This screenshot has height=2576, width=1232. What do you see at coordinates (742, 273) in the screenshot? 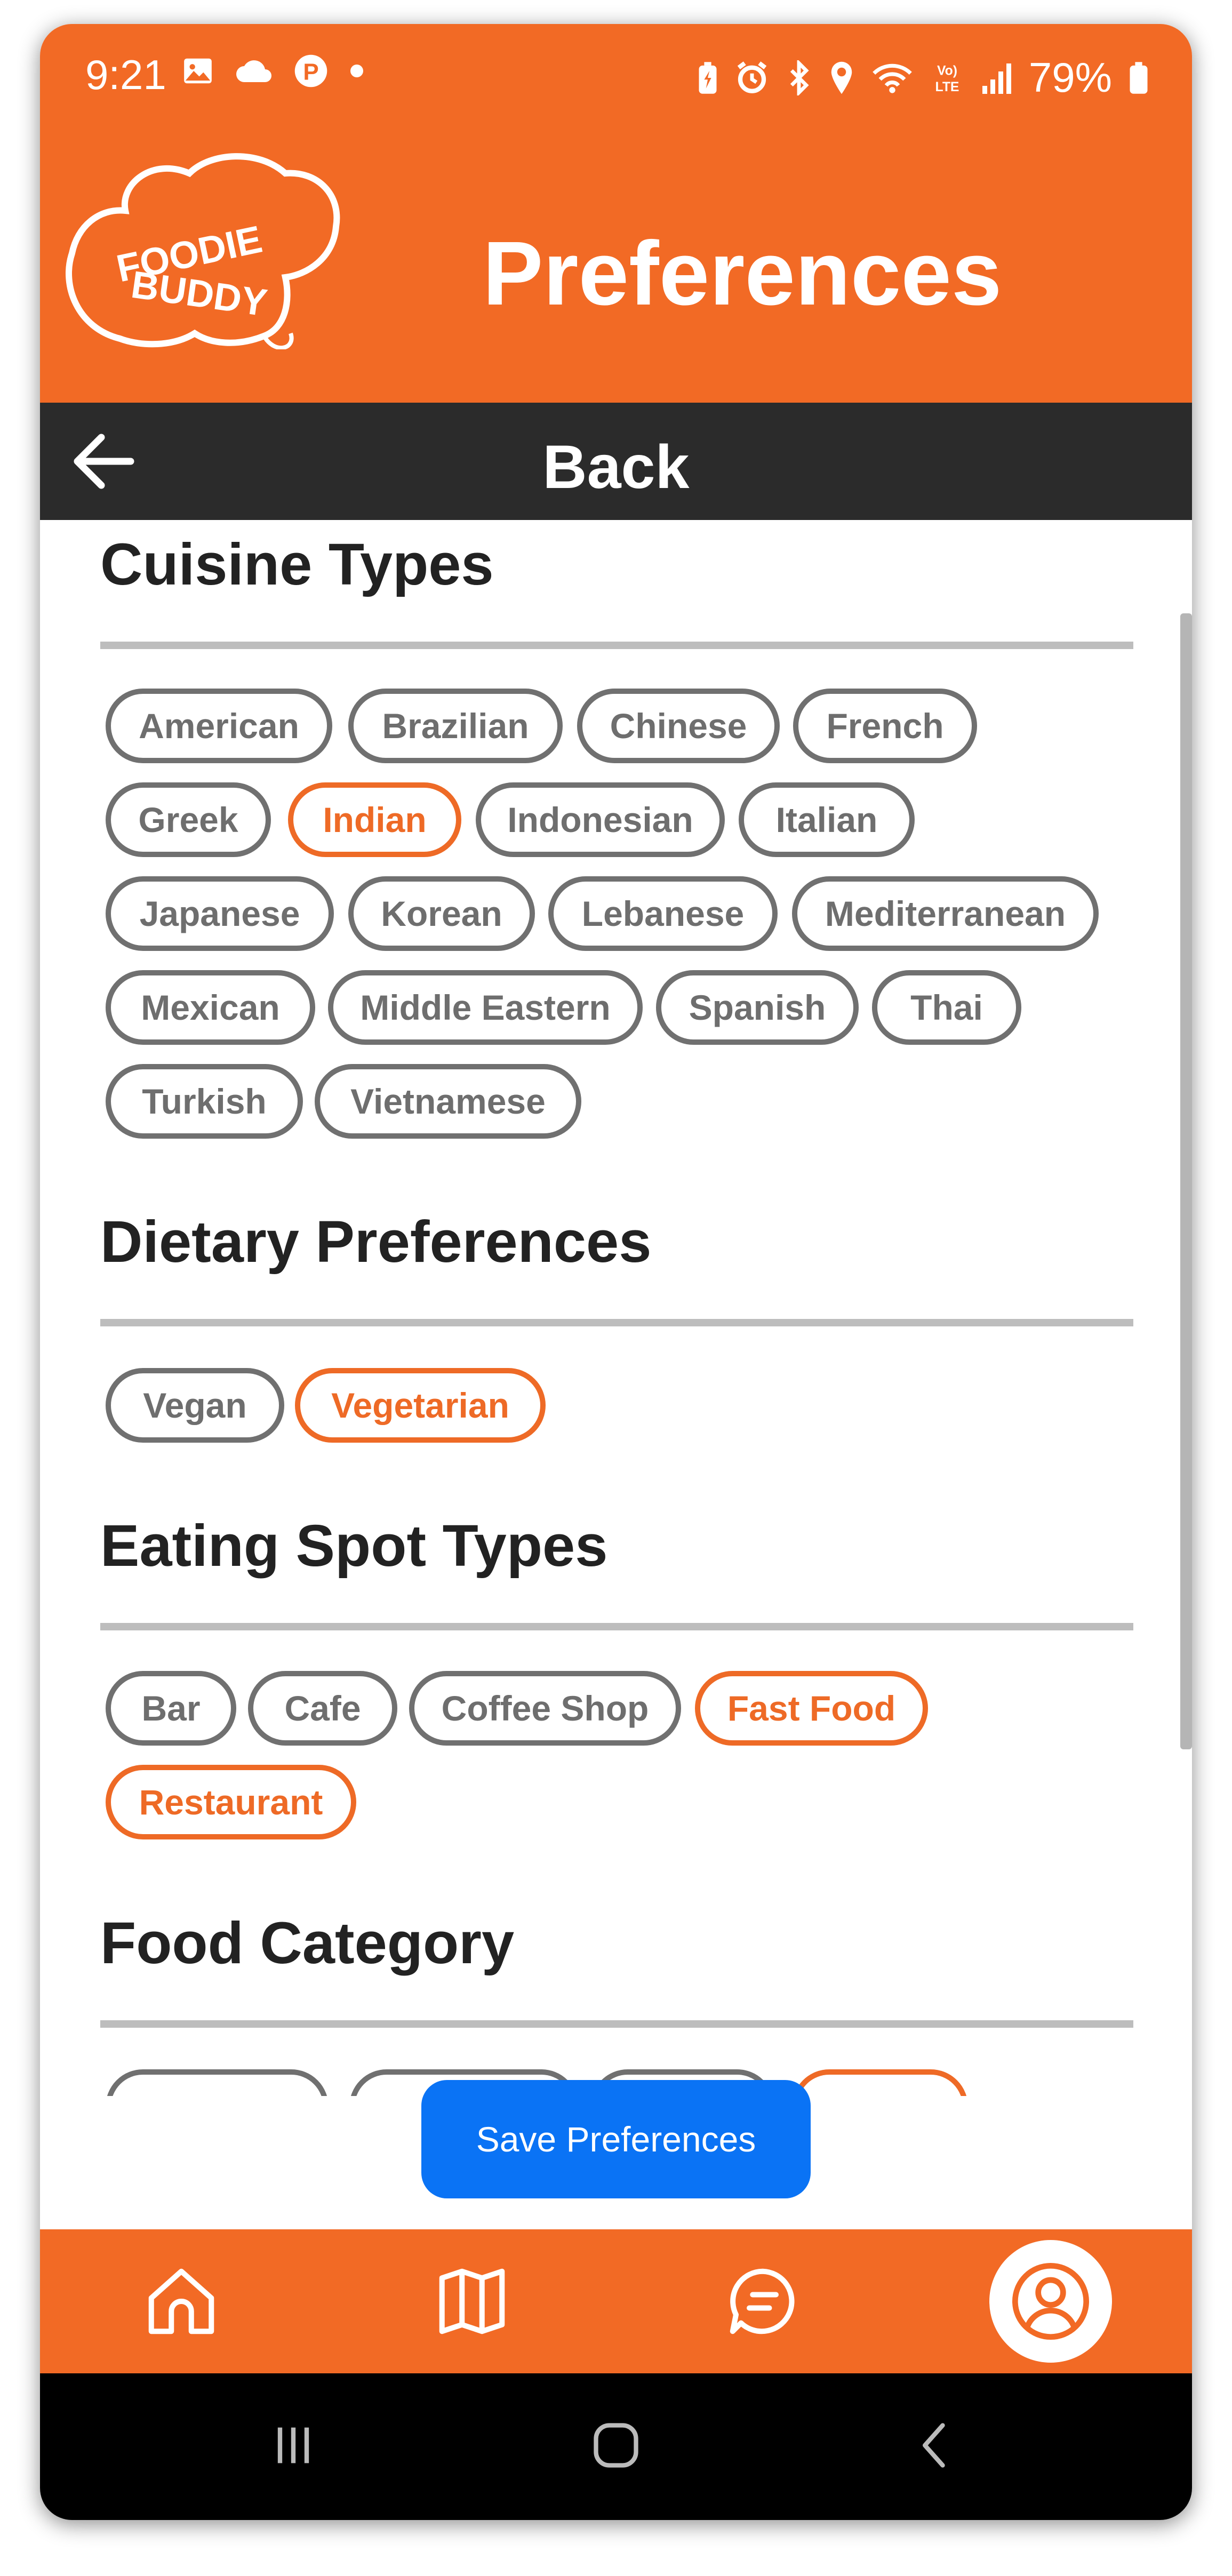
I see `page-title: Preferences` at bounding box center [742, 273].